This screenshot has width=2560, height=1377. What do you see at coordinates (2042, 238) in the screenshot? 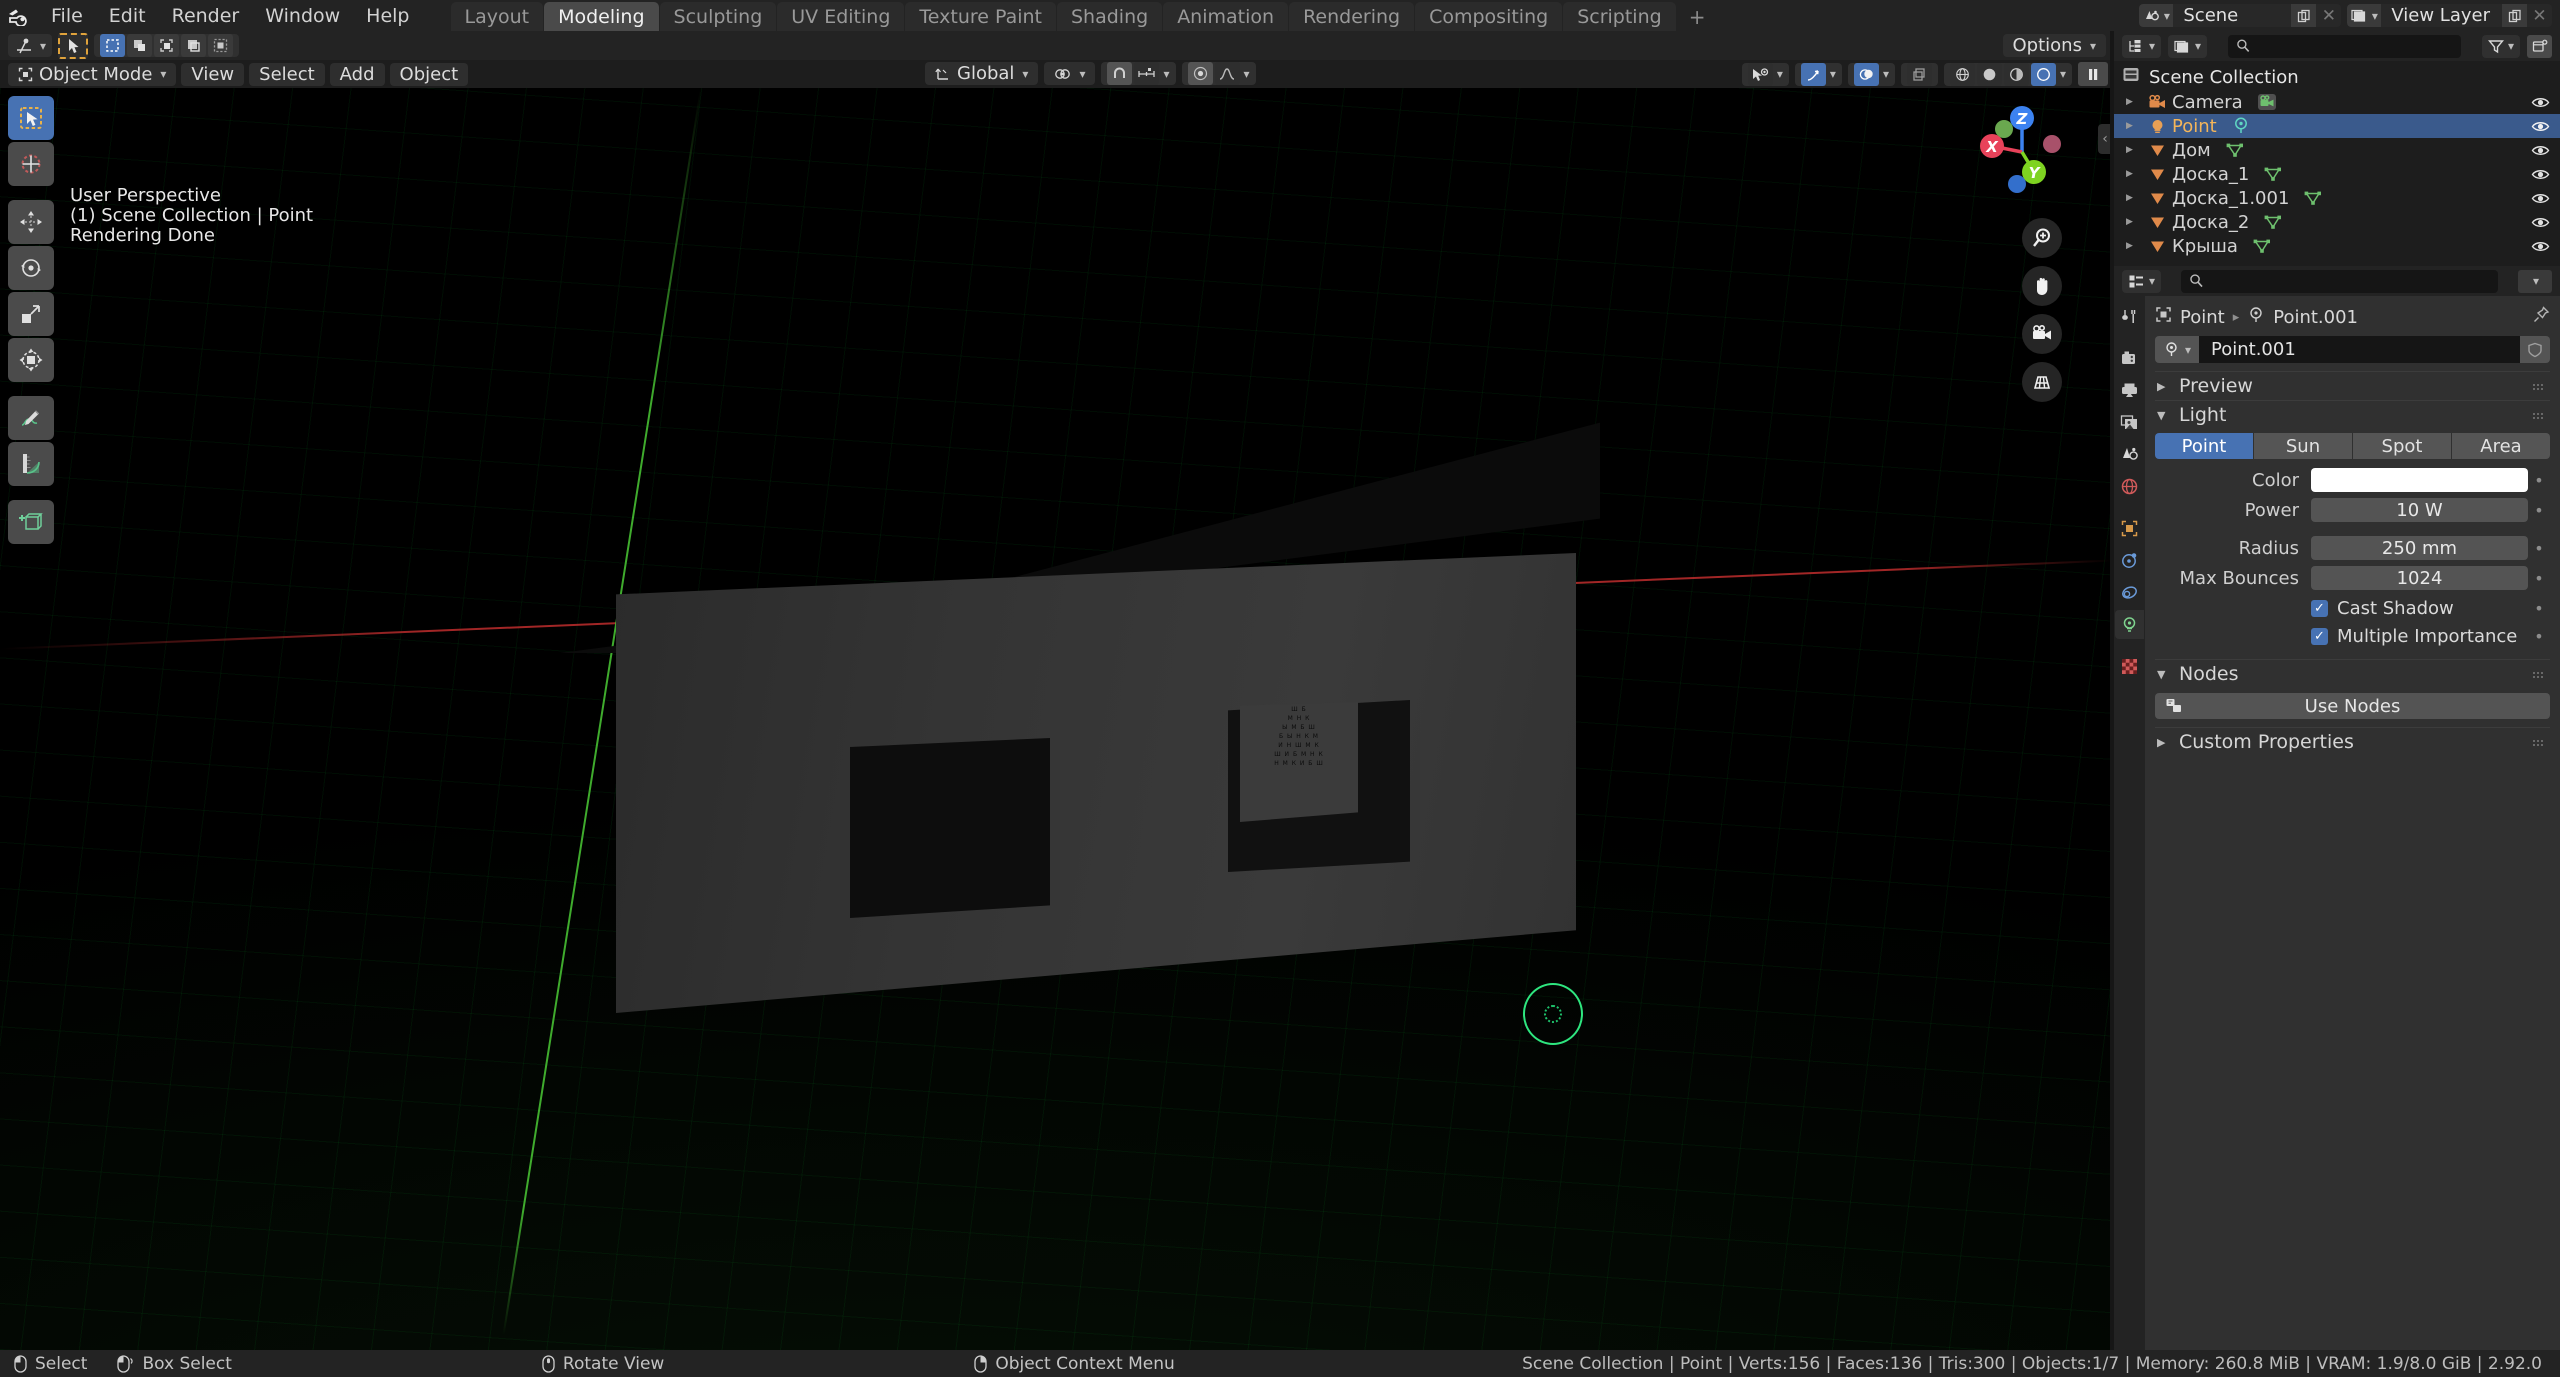
I see `zoom-icon` at bounding box center [2042, 238].